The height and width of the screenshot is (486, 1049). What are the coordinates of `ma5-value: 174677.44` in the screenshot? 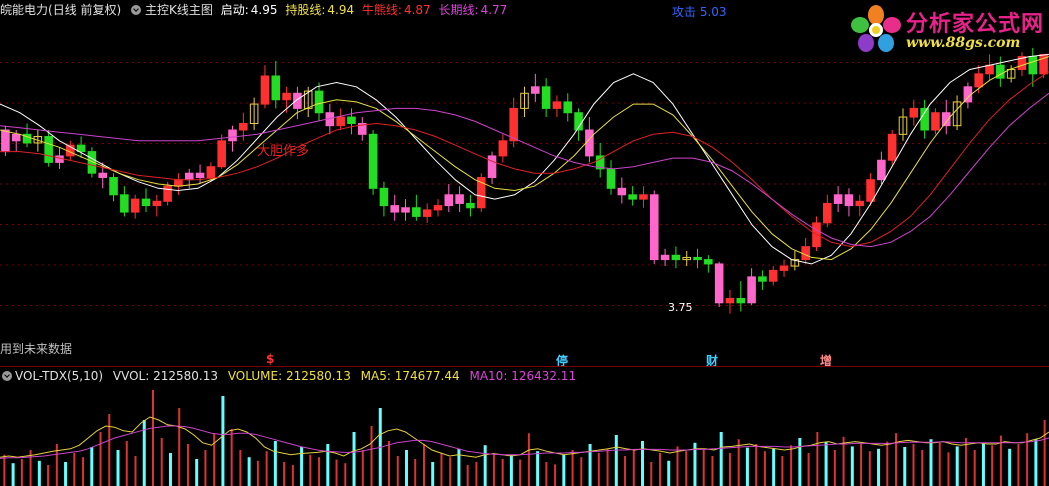 It's located at (427, 376).